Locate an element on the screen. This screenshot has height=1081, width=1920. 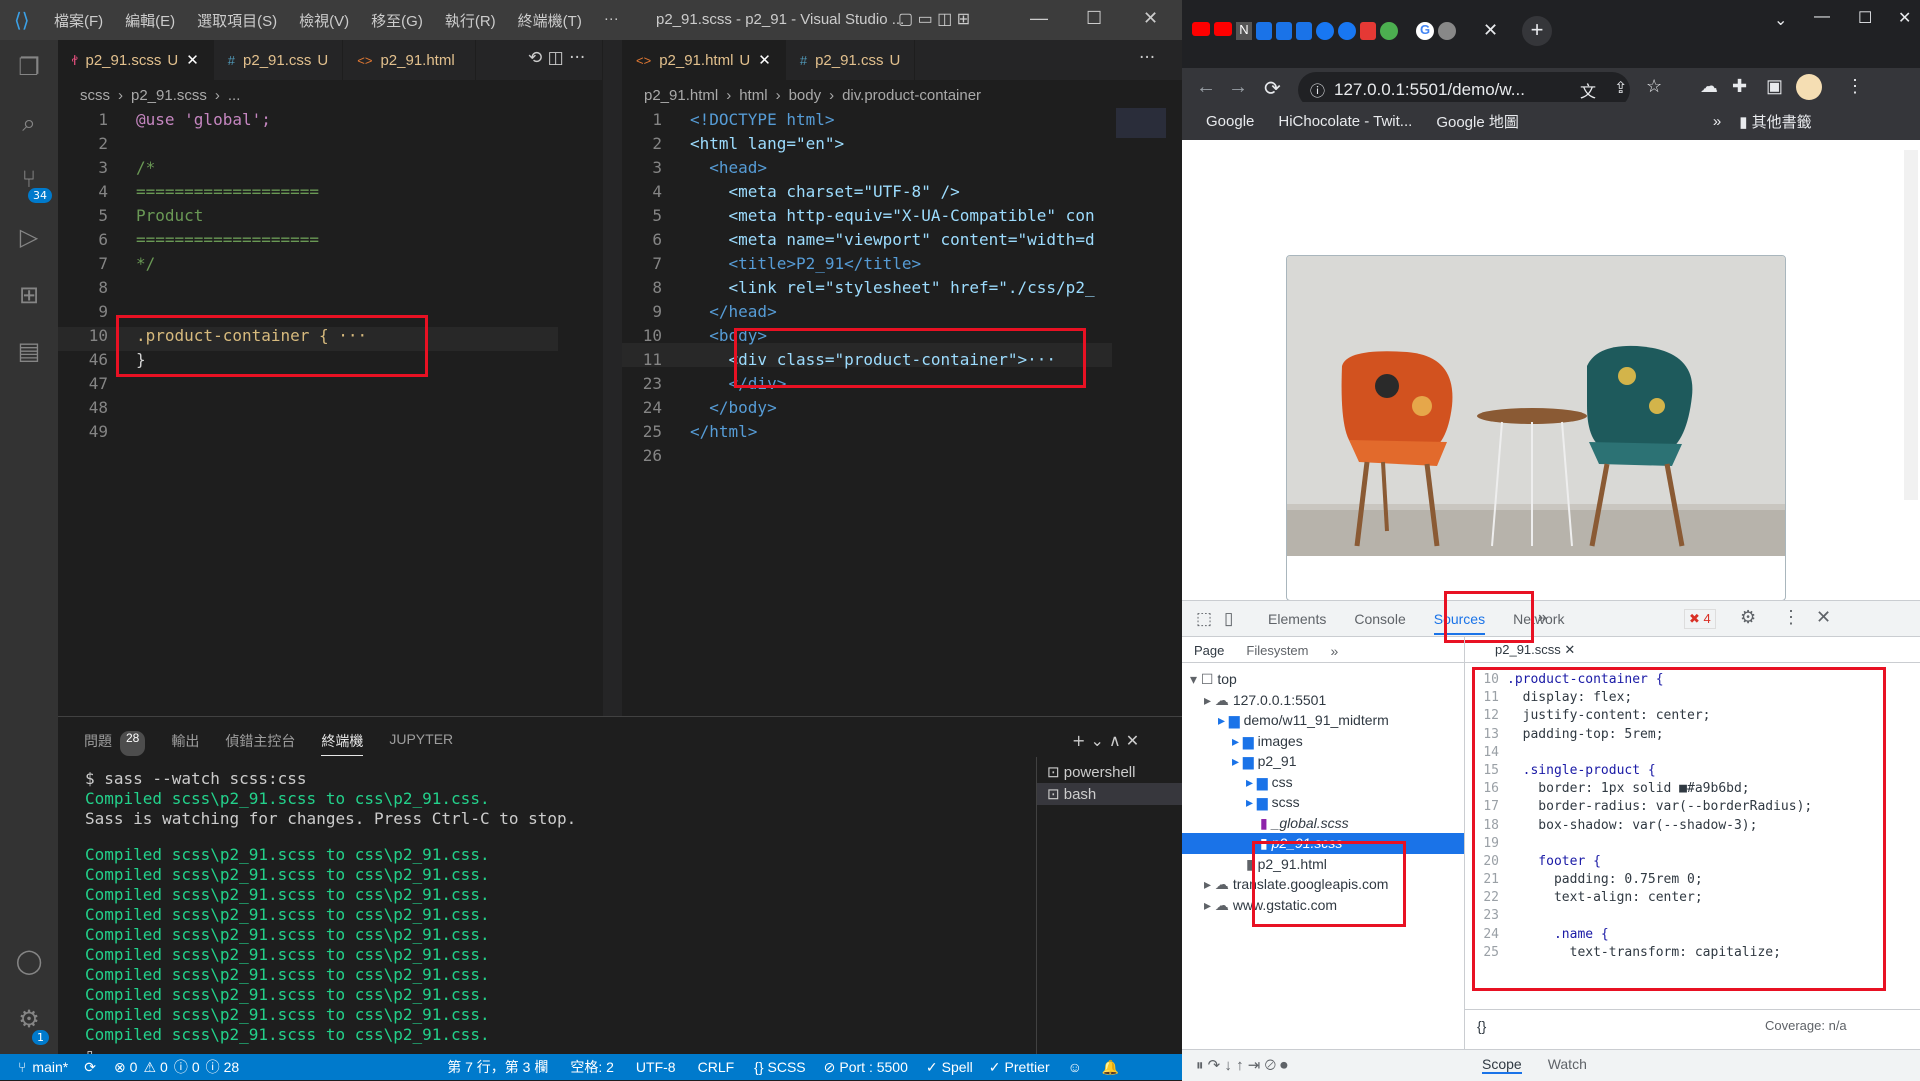
page-scrollbar is located at coordinates (1911, 325).